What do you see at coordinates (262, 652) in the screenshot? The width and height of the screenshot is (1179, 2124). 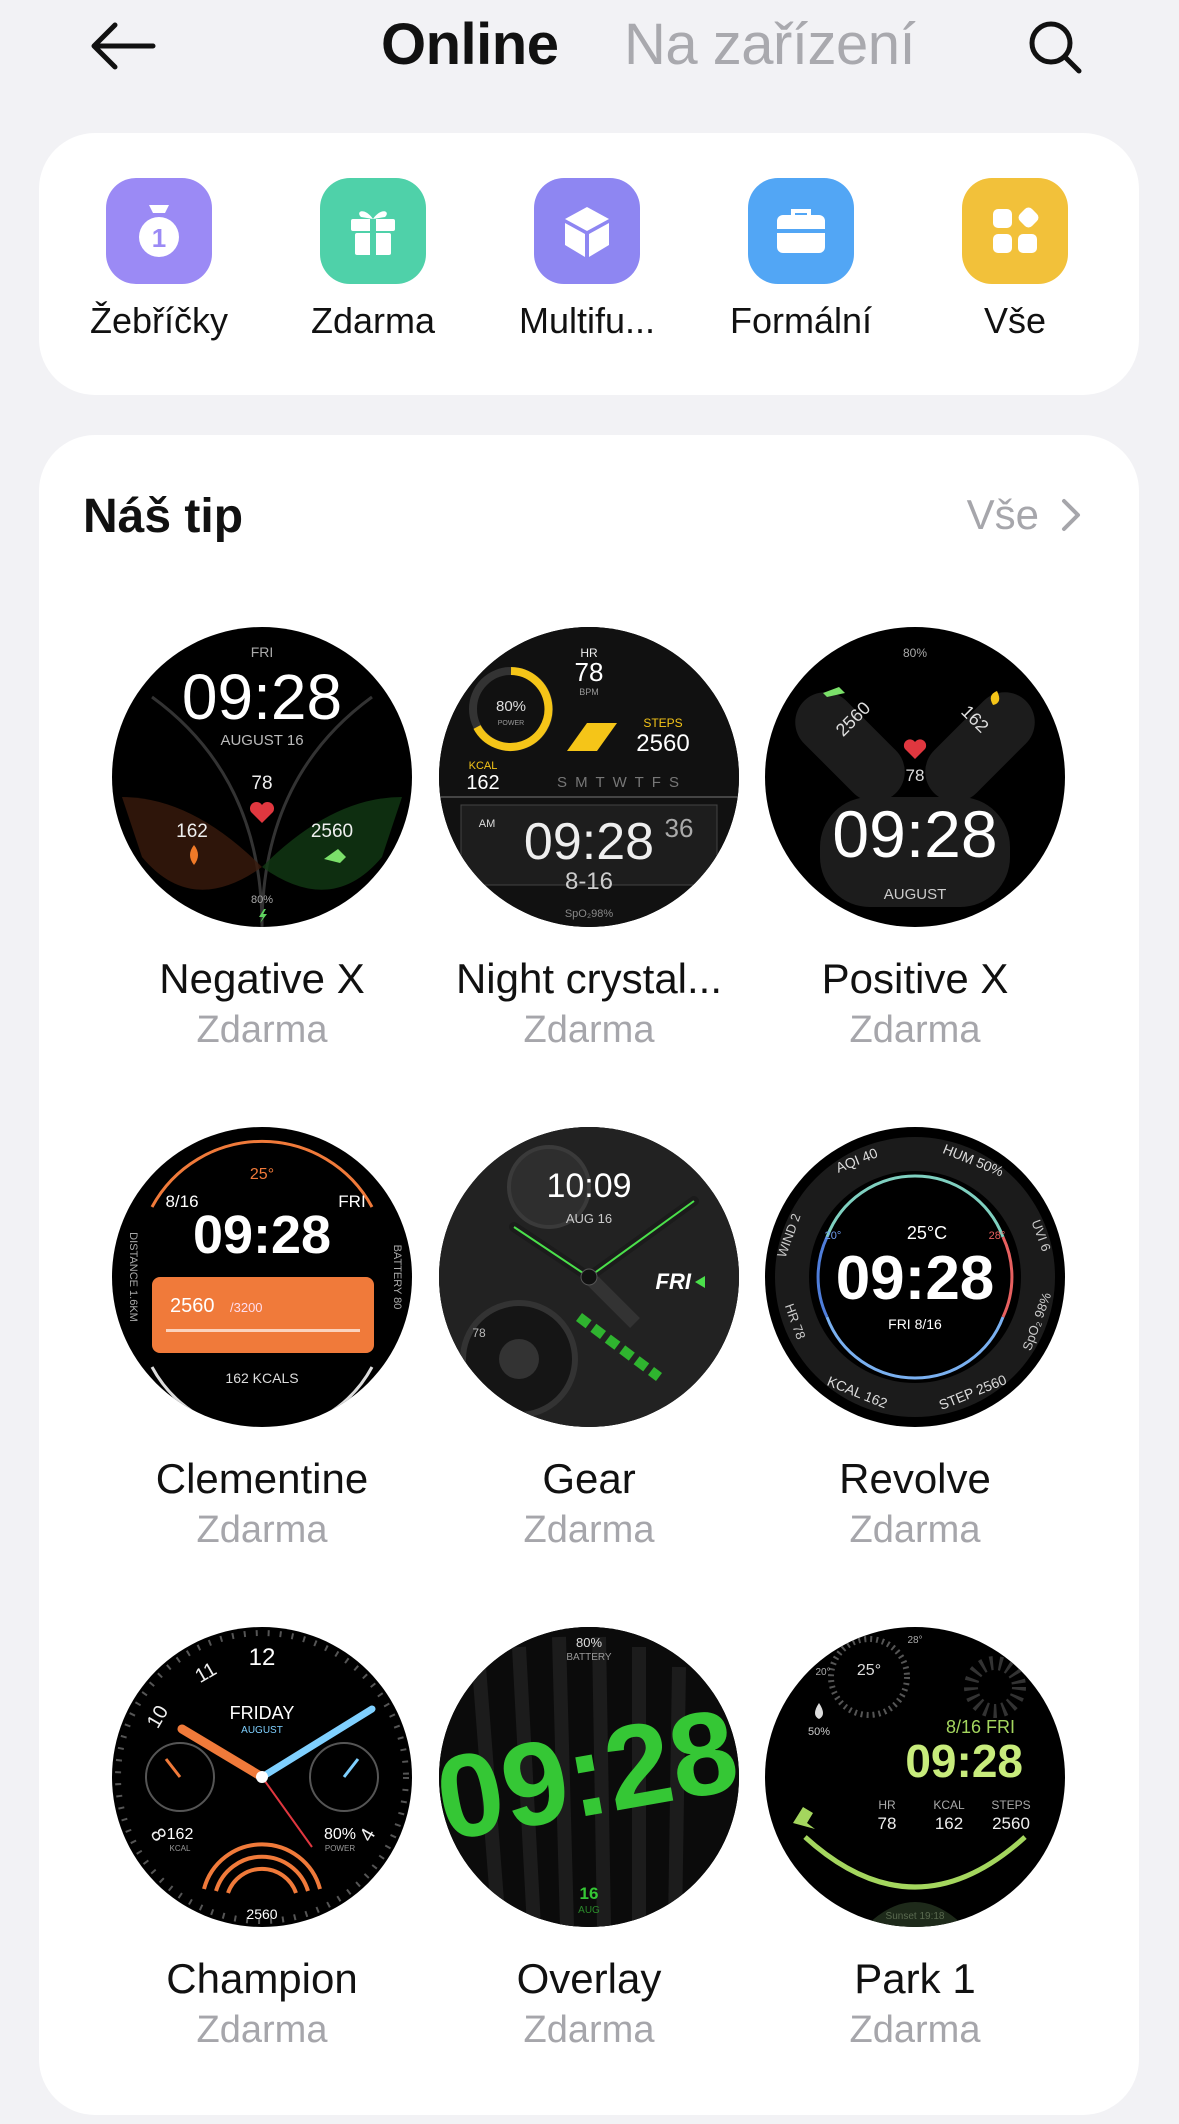 I see `day-text: FRI` at bounding box center [262, 652].